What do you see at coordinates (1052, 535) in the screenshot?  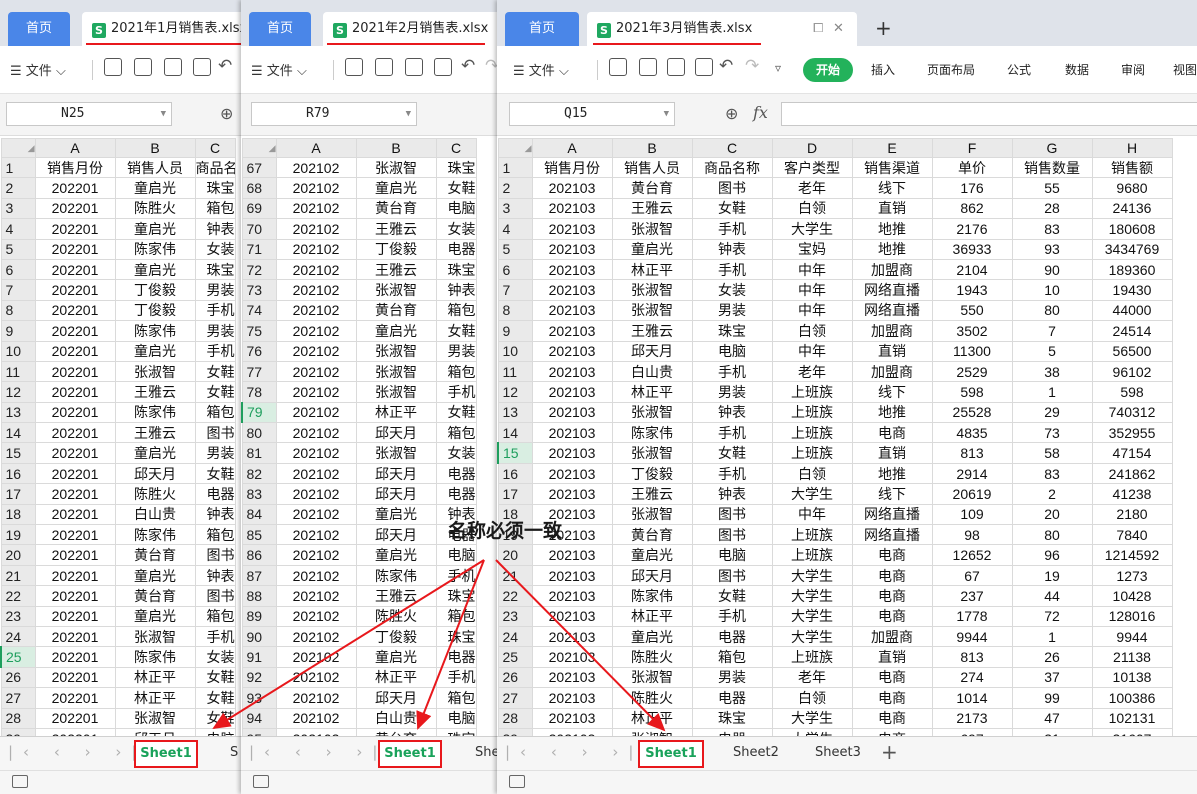 I see `cell: 80` at bounding box center [1052, 535].